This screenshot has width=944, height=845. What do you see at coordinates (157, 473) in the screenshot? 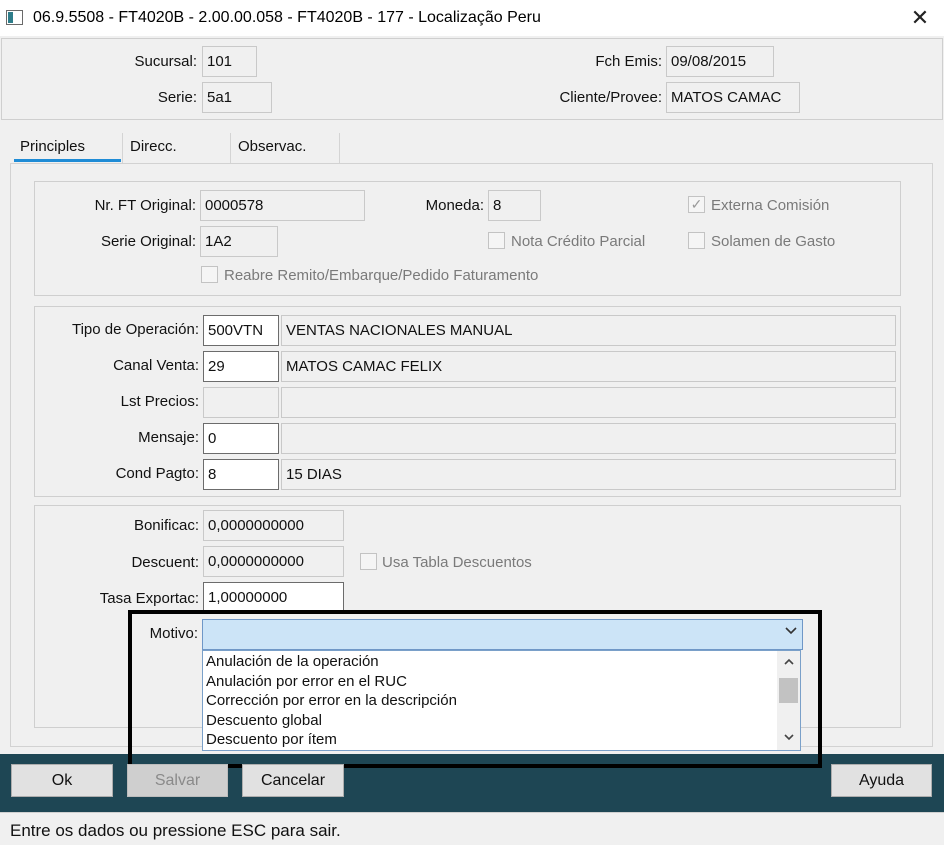
I see `cond-pagto-label: Cond Pagto:` at bounding box center [157, 473].